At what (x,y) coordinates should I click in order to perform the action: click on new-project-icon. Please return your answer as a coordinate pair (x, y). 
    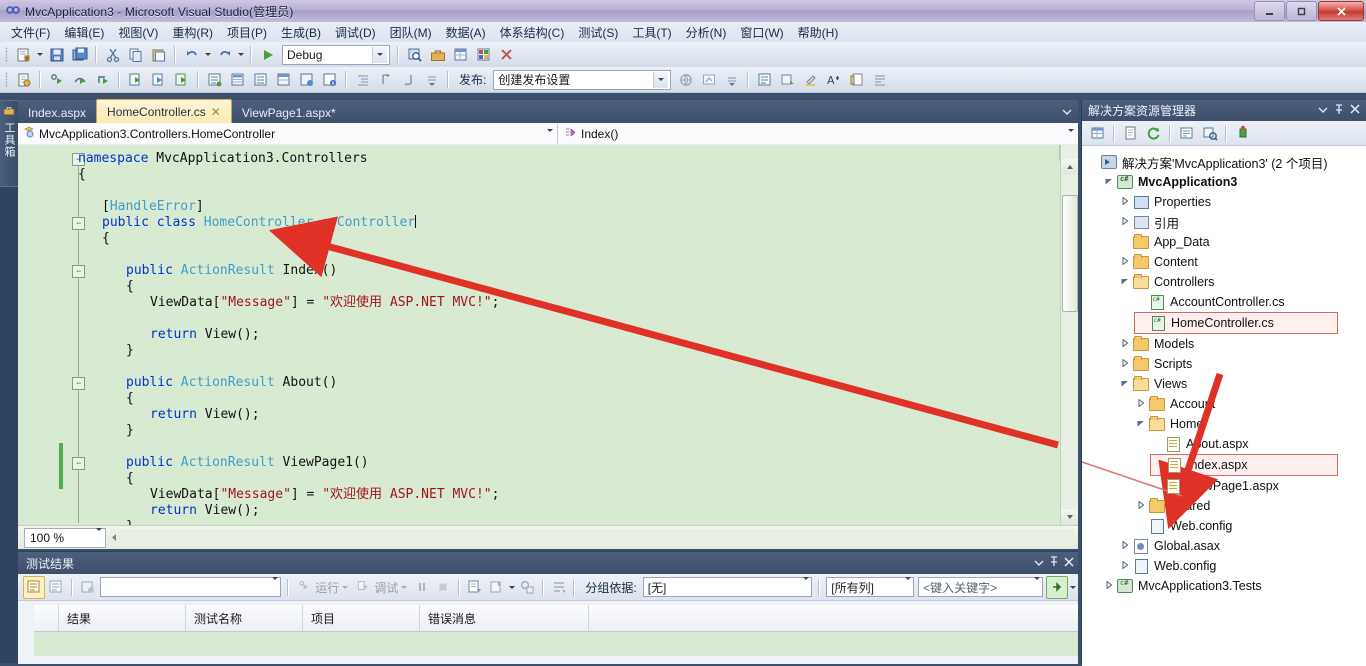
    Looking at the image, I should click on (23, 54).